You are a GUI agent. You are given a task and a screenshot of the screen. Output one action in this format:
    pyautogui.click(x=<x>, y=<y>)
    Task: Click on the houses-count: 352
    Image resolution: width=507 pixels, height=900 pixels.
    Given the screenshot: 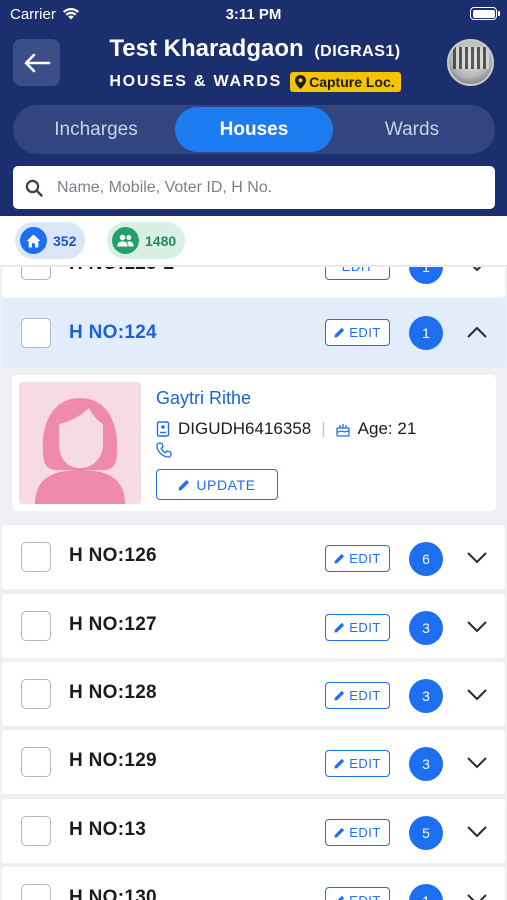 What is the action you would take?
    pyautogui.click(x=65, y=240)
    